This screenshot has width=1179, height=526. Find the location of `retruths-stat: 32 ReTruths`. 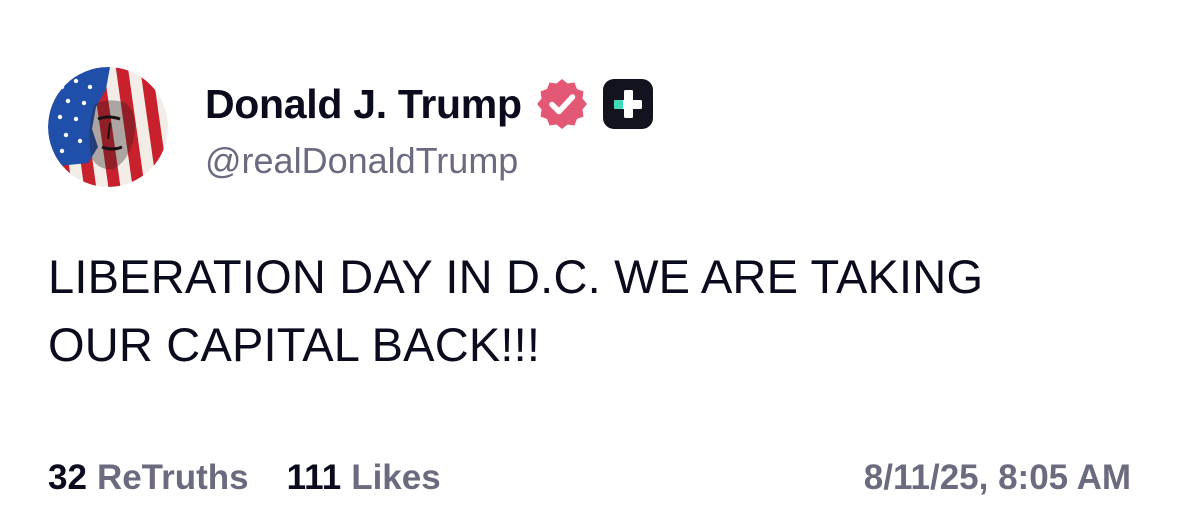

retruths-stat: 32 ReTruths is located at coordinates (148, 478).